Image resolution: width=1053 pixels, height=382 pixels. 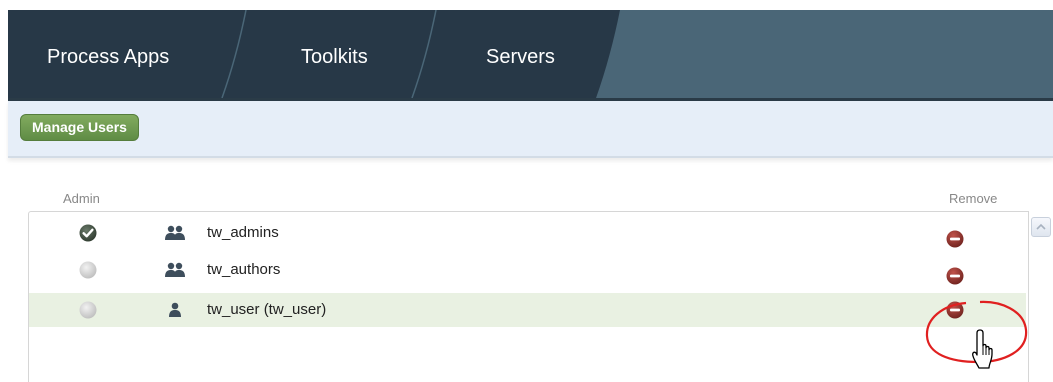 What do you see at coordinates (1041, 292) in the screenshot?
I see `vertical-scrollbar` at bounding box center [1041, 292].